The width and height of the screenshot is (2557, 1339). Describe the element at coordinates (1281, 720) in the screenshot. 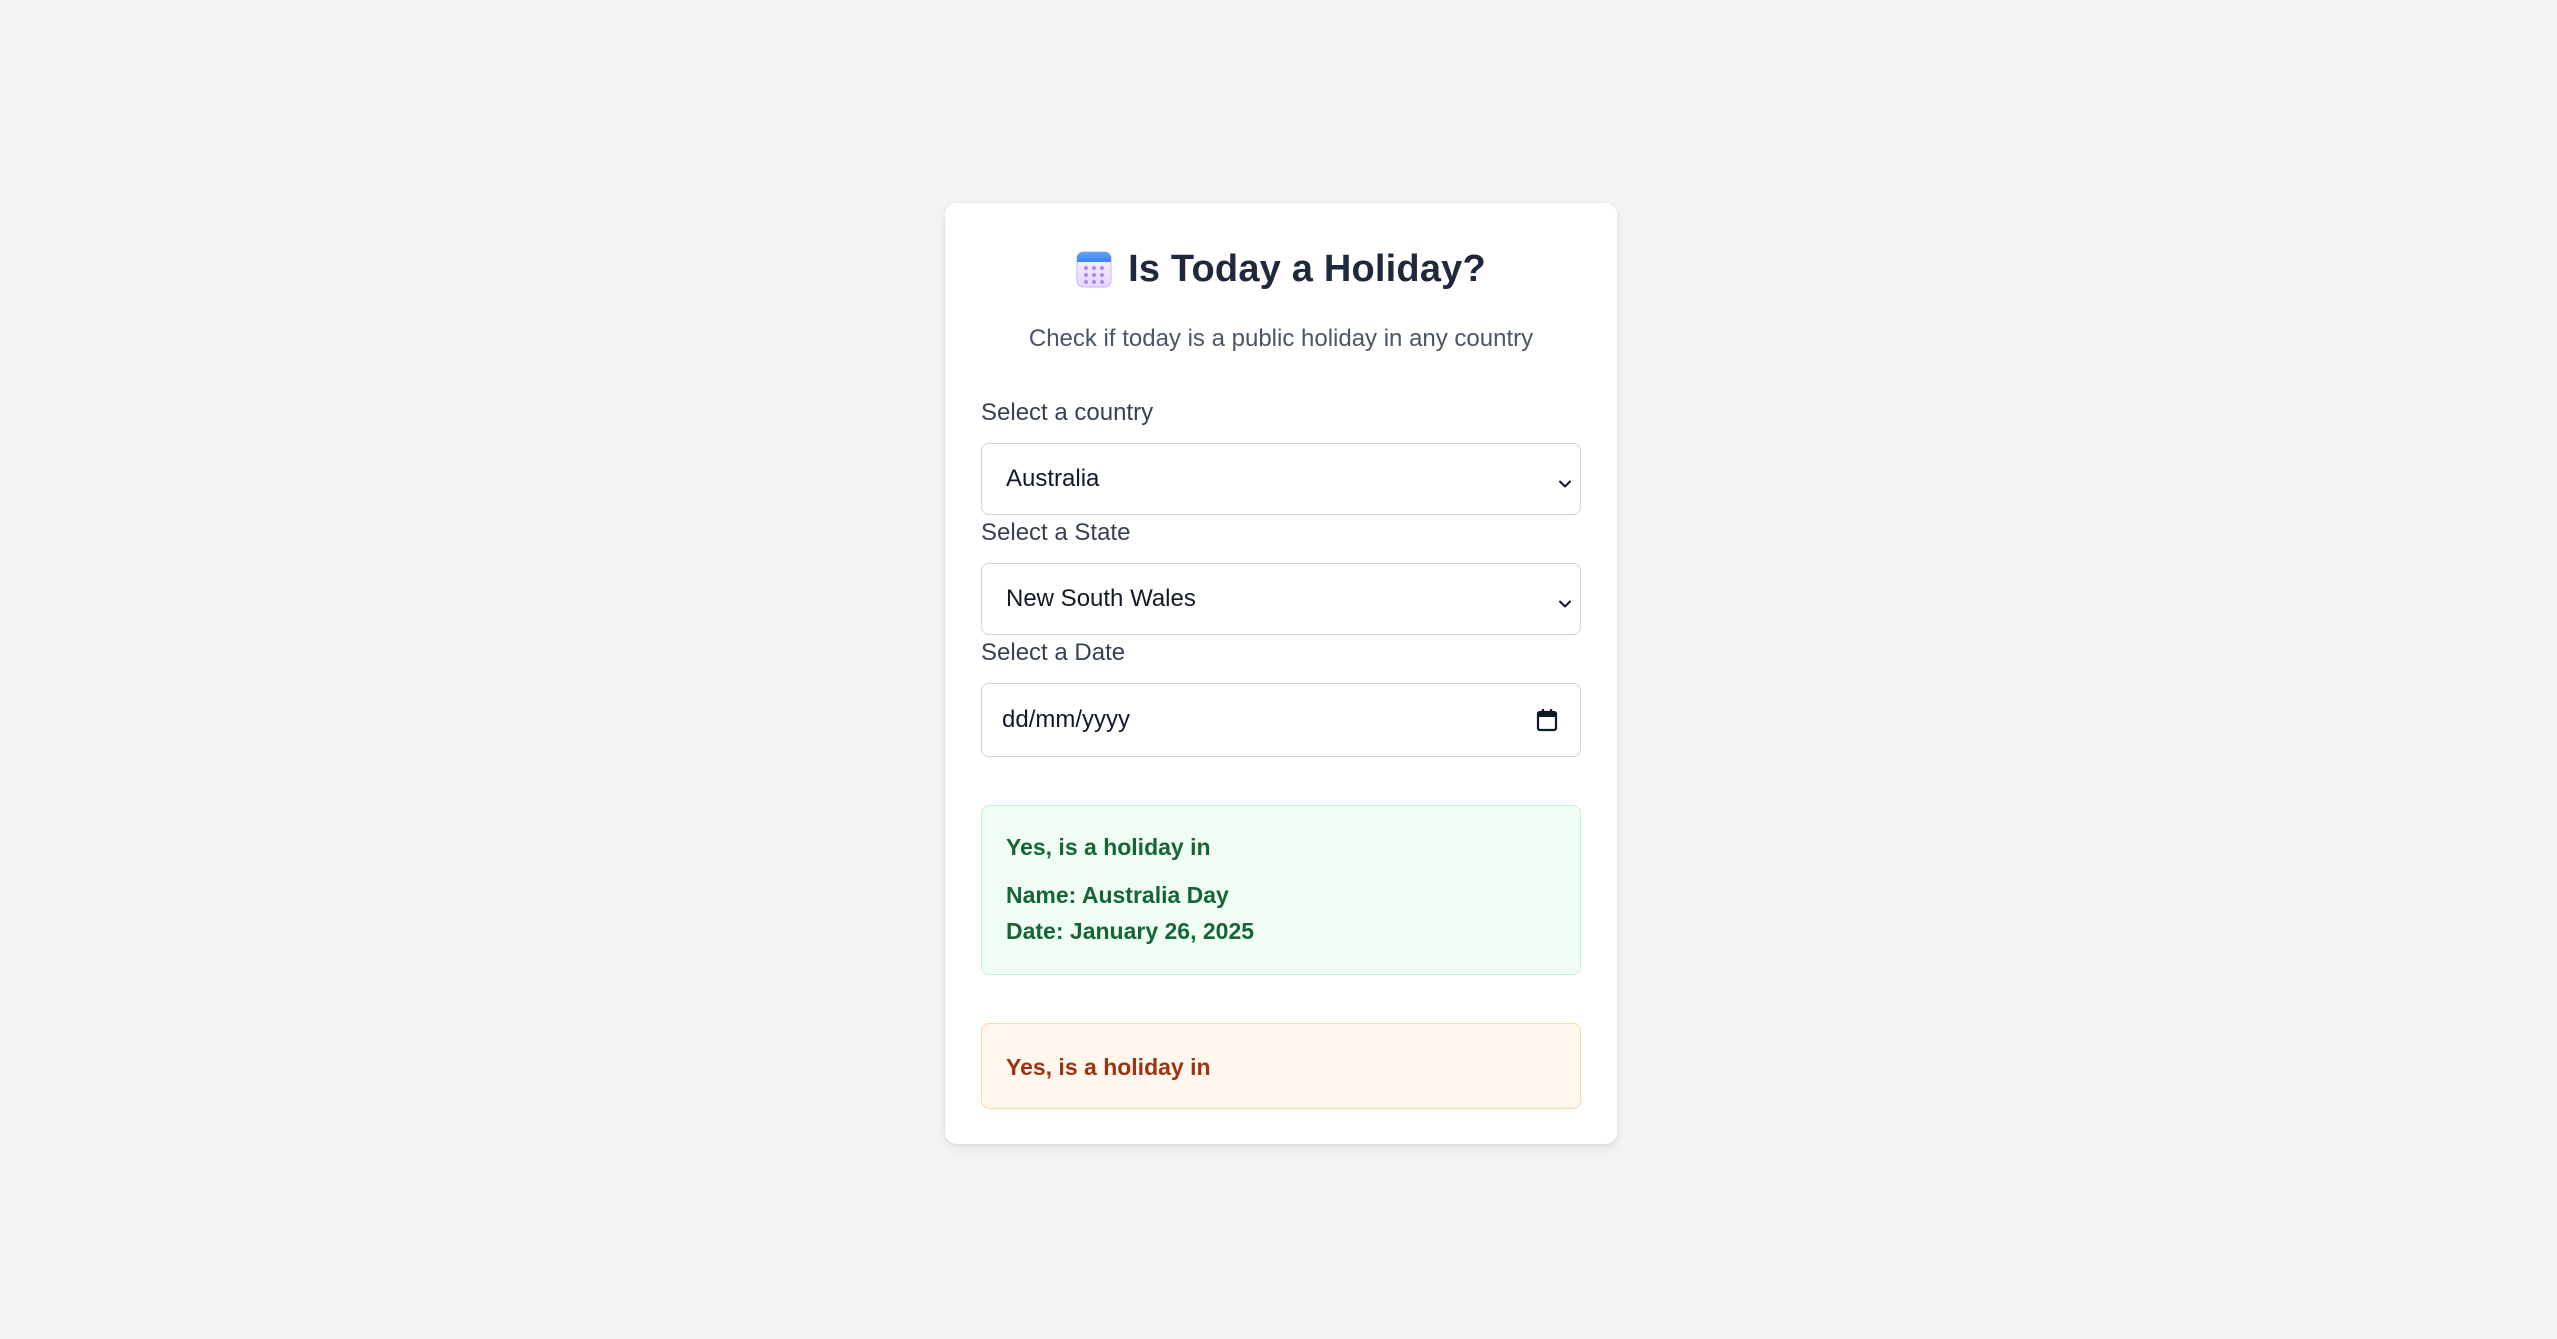

I see `date-input: dd/mm/yyyy` at that location.